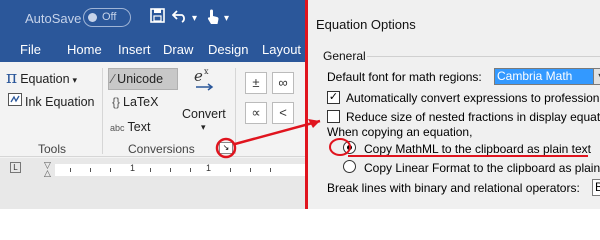 This screenshot has width=600, height=240. What do you see at coordinates (349, 166) in the screenshot?
I see `copy-linear-radio` at bounding box center [349, 166].